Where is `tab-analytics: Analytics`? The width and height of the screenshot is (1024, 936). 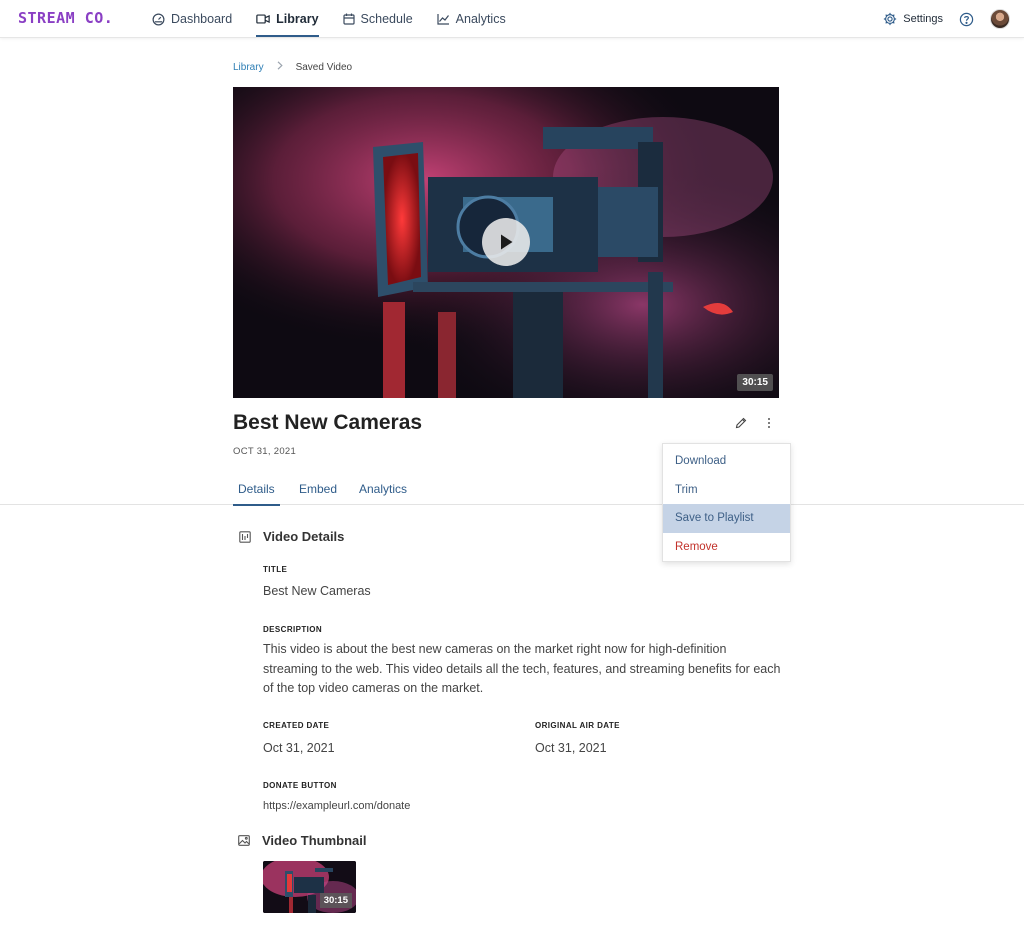 tab-analytics: Analytics is located at coordinates (383, 488).